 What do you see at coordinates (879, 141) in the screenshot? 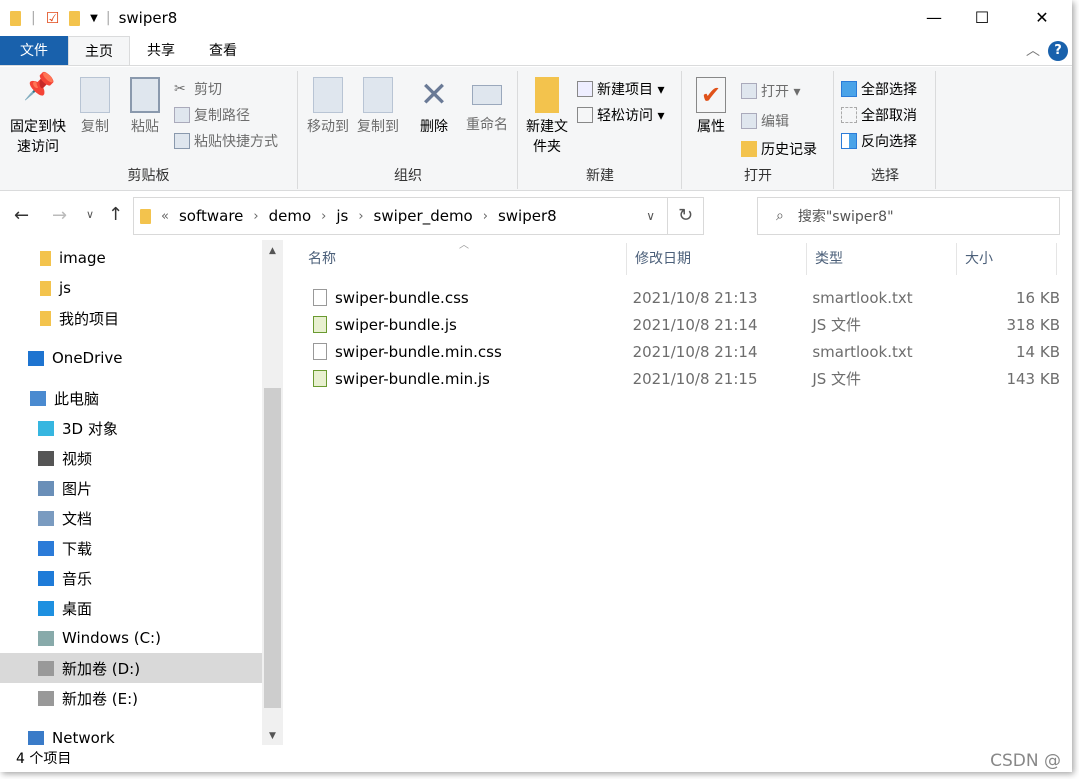
I see `invert-selection-button: 反向选择` at bounding box center [879, 141].